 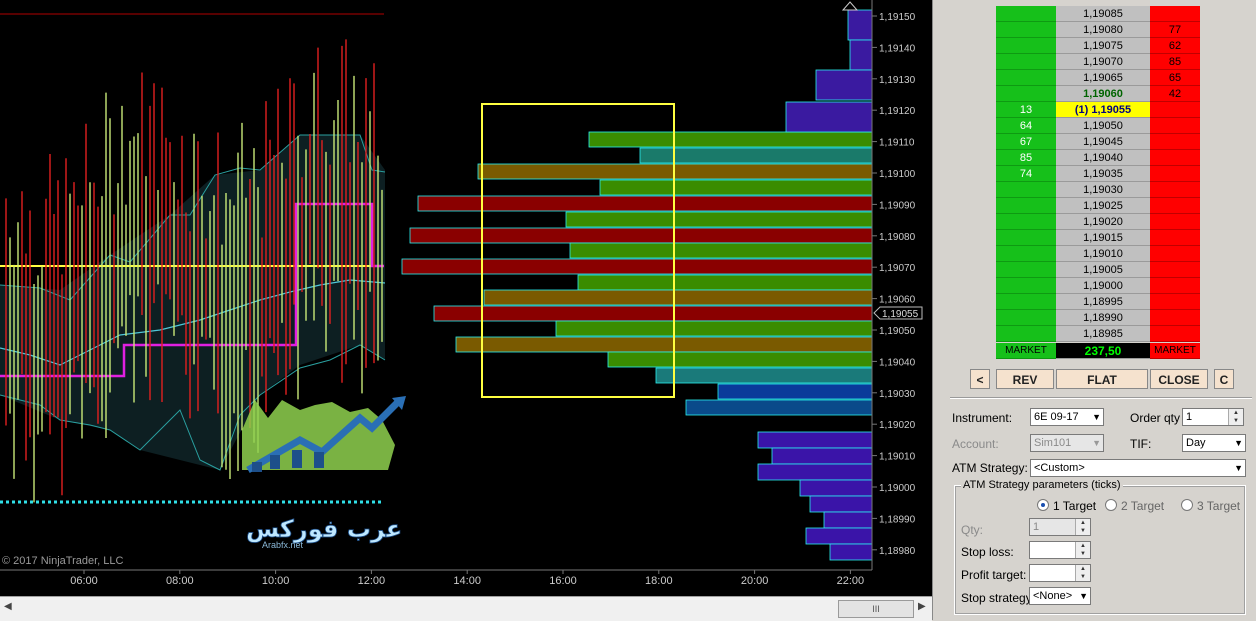 What do you see at coordinates (1060, 573) in the screenshot?
I see `profit-target-stepper: ▲ ▼` at bounding box center [1060, 573].